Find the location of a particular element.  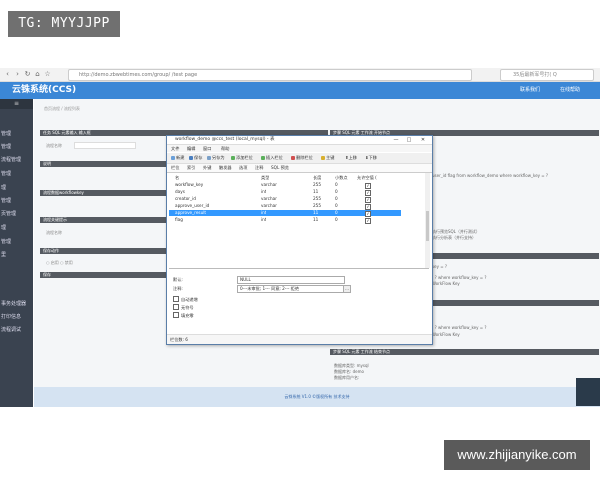

save-as-button: 另存为 is located at coordinates (216, 158).